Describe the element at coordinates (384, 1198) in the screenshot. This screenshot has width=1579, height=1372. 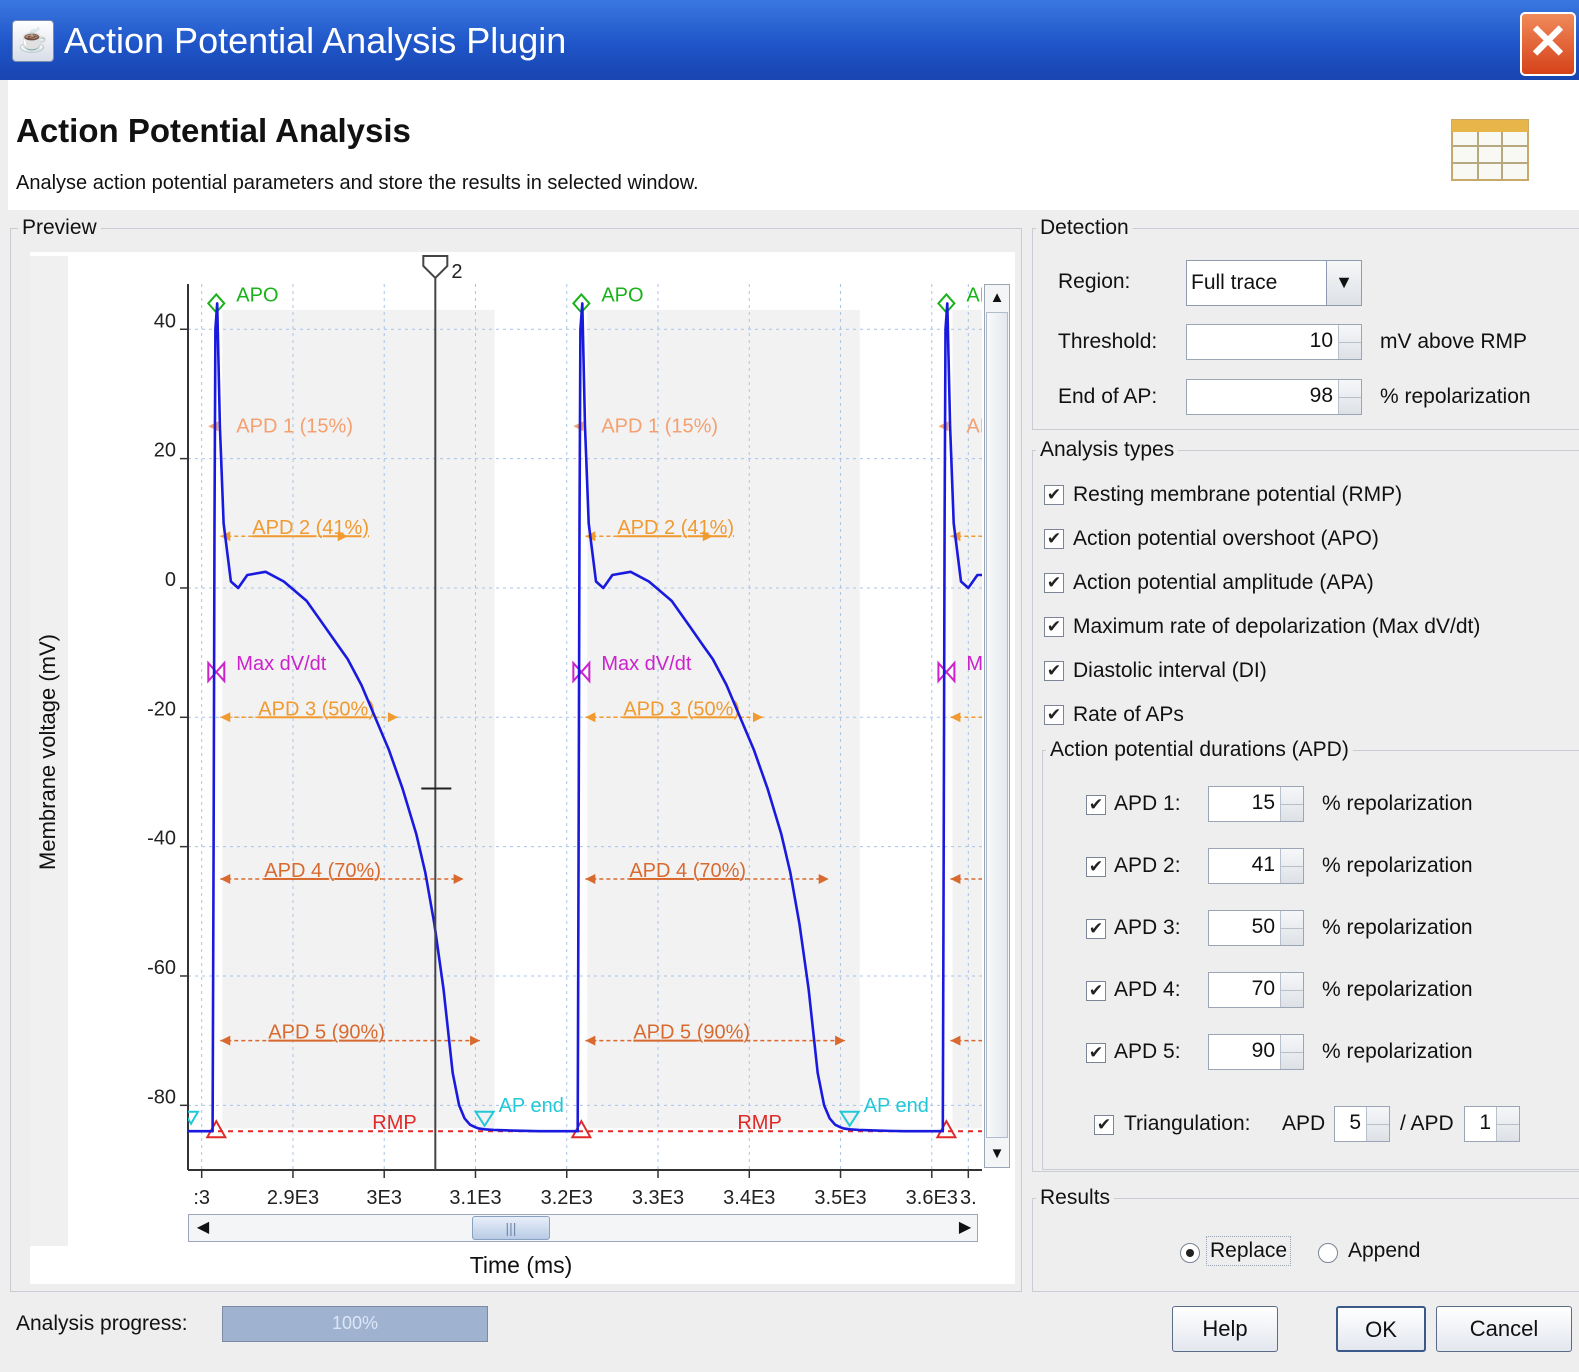
I see `x-tick-label: 3E3` at that location.